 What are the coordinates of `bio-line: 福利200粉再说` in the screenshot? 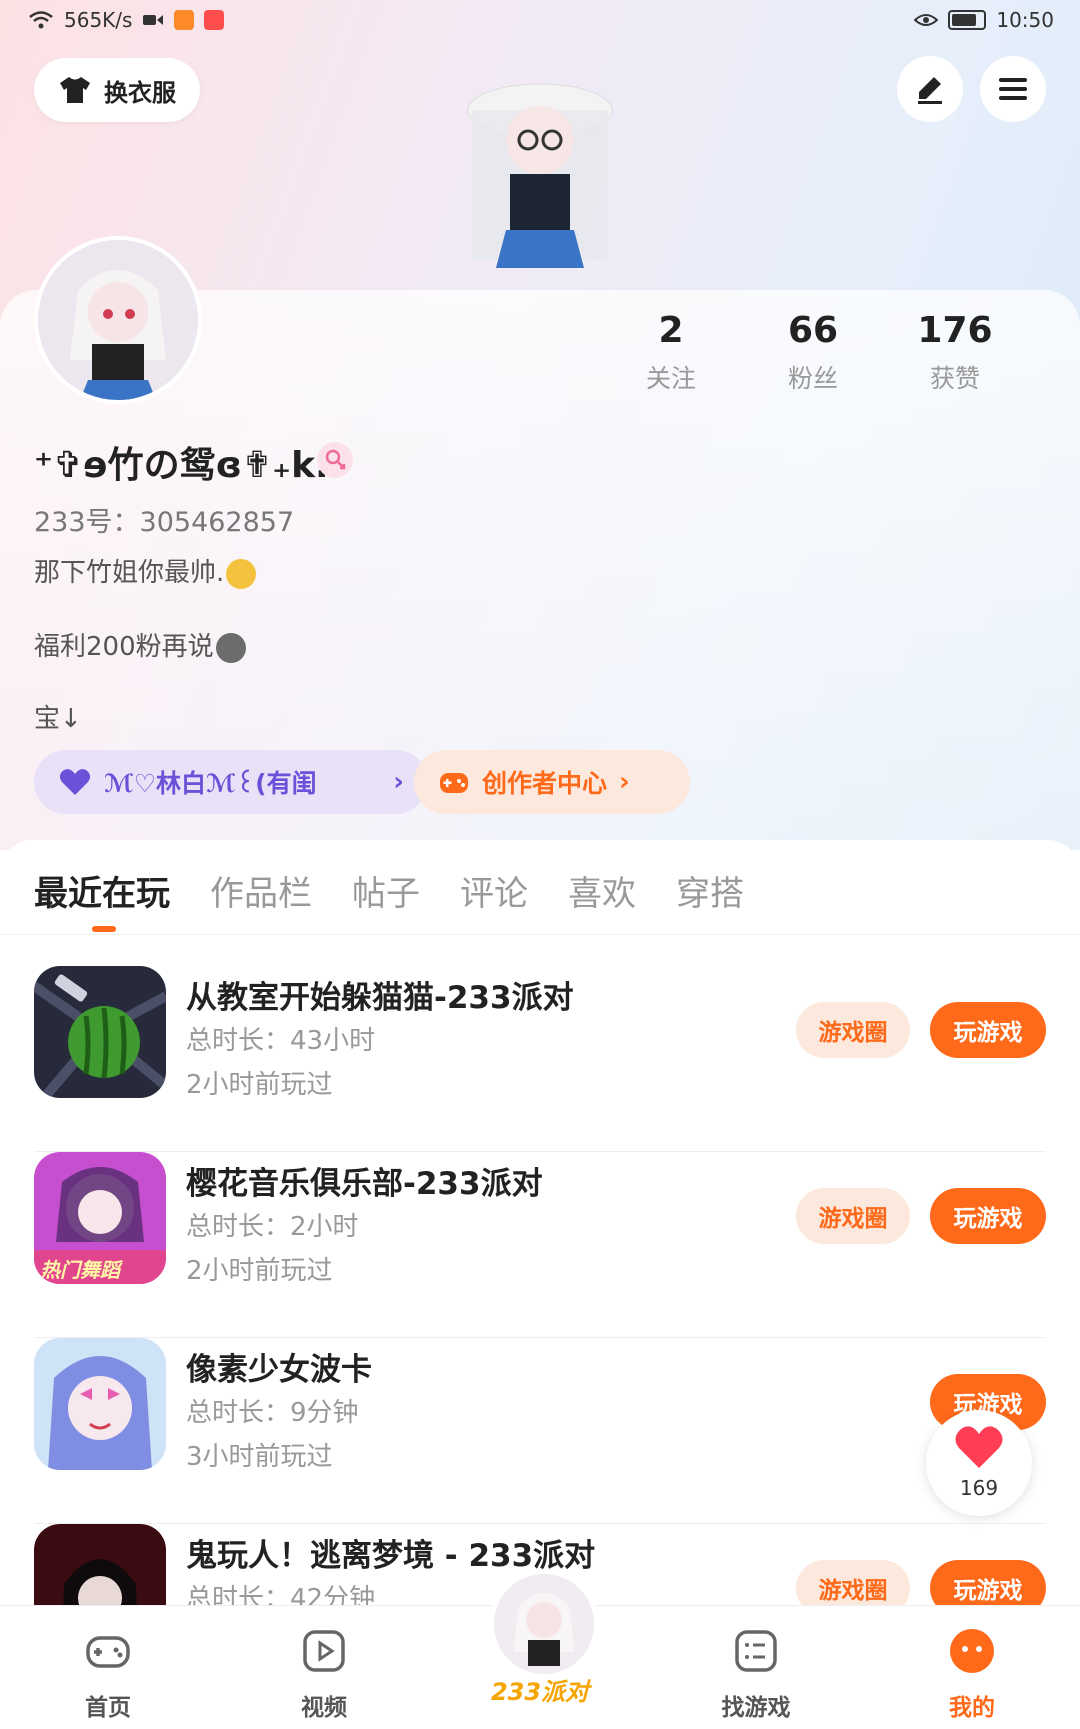 It's located at (140, 644).